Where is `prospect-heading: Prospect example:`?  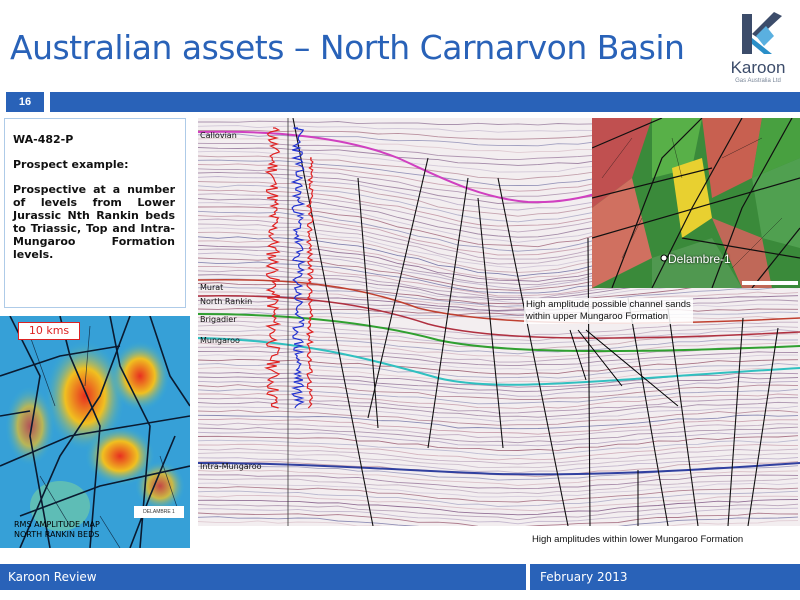
prospect-heading: Prospect example: is located at coordinates (71, 164).